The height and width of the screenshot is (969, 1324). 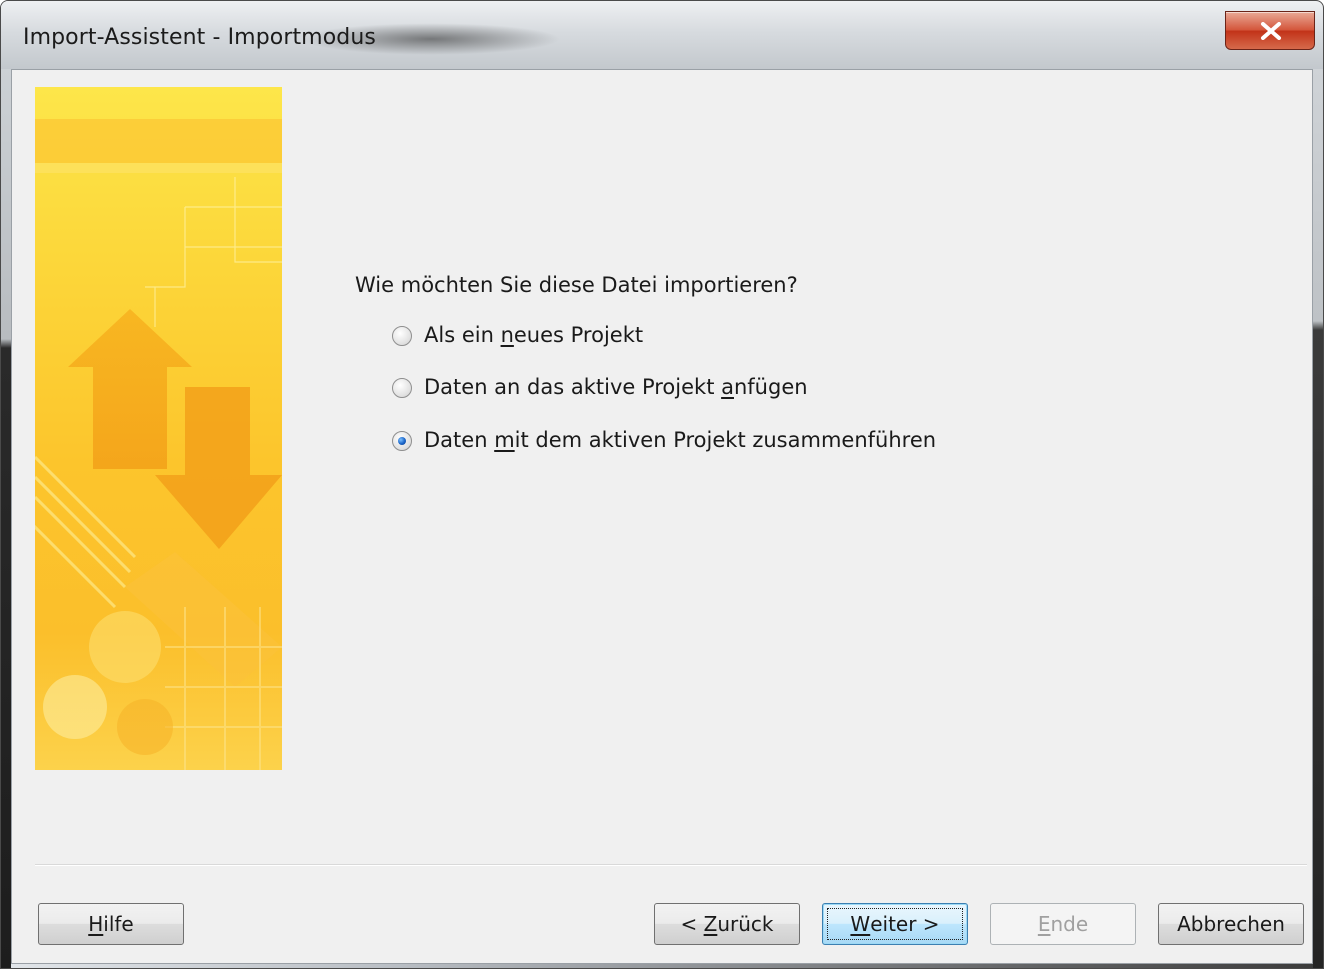 What do you see at coordinates (199, 37) in the screenshot?
I see `window-title: Import-Assistent - Importmodus` at bounding box center [199, 37].